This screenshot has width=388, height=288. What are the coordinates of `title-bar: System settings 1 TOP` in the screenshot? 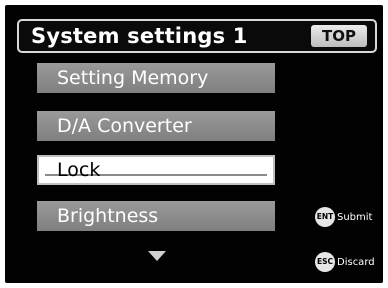 It's located at (197, 36).